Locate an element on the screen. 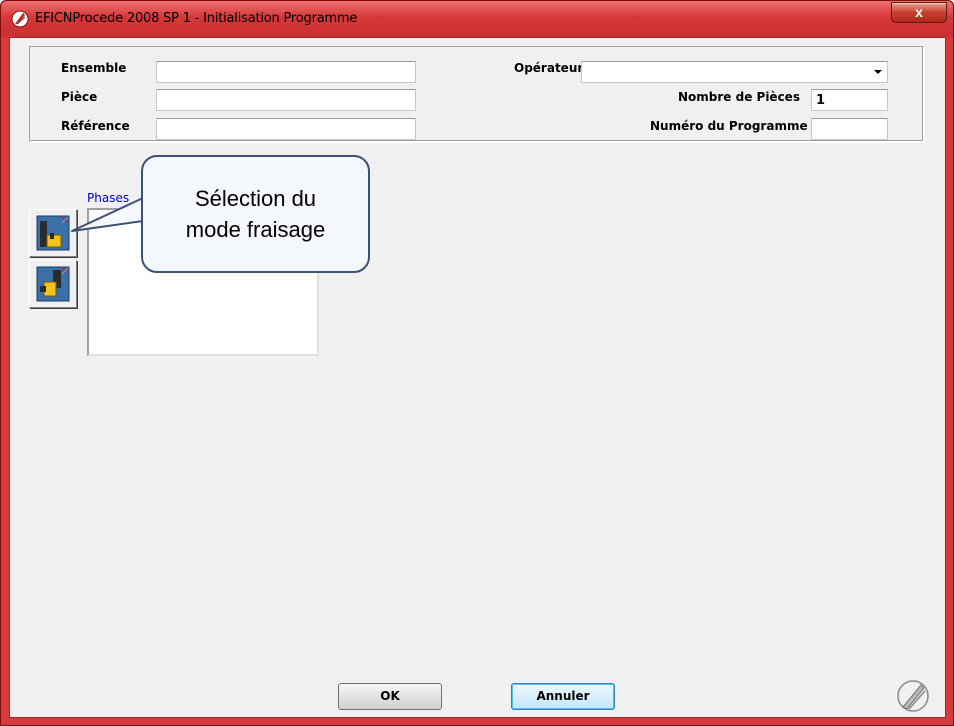 Image resolution: width=954 pixels, height=726 pixels. nb-pieces-label: Nombre de Pièces is located at coordinates (739, 97).